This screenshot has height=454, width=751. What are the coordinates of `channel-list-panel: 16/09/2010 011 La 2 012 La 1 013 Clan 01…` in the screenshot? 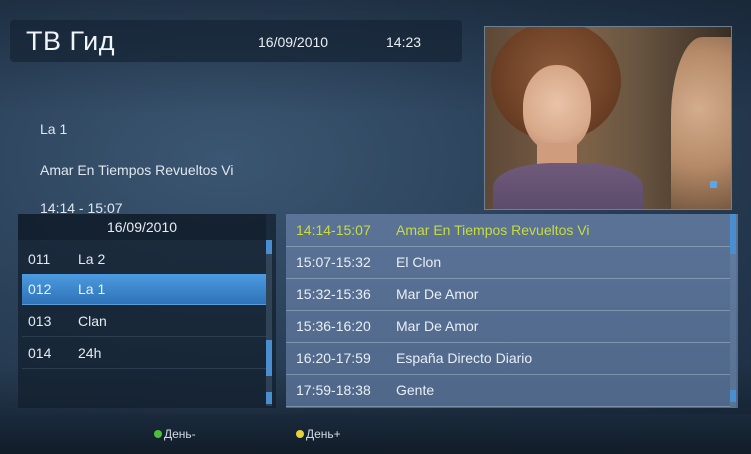 It's located at (147, 311).